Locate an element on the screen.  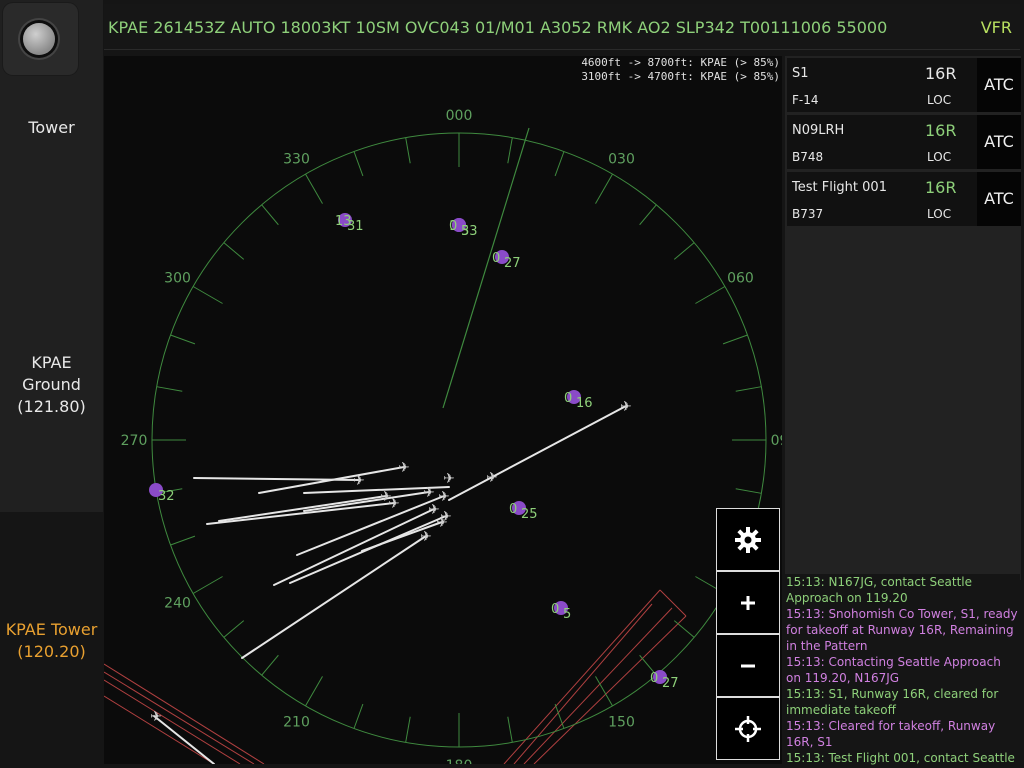
recenter-button is located at coordinates (748, 728).